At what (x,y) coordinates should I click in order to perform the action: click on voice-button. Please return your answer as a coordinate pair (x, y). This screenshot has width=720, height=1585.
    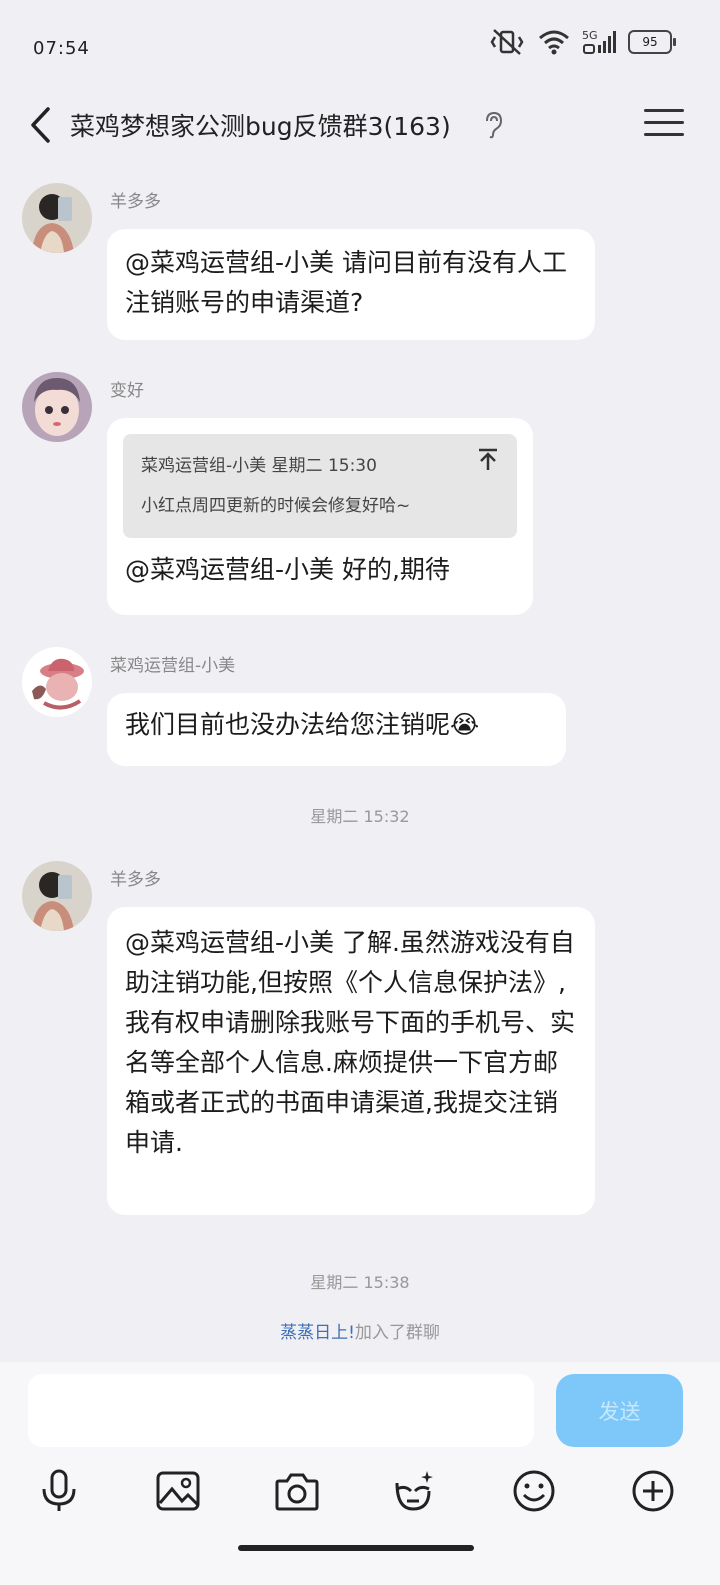
    Looking at the image, I should click on (59, 1491).